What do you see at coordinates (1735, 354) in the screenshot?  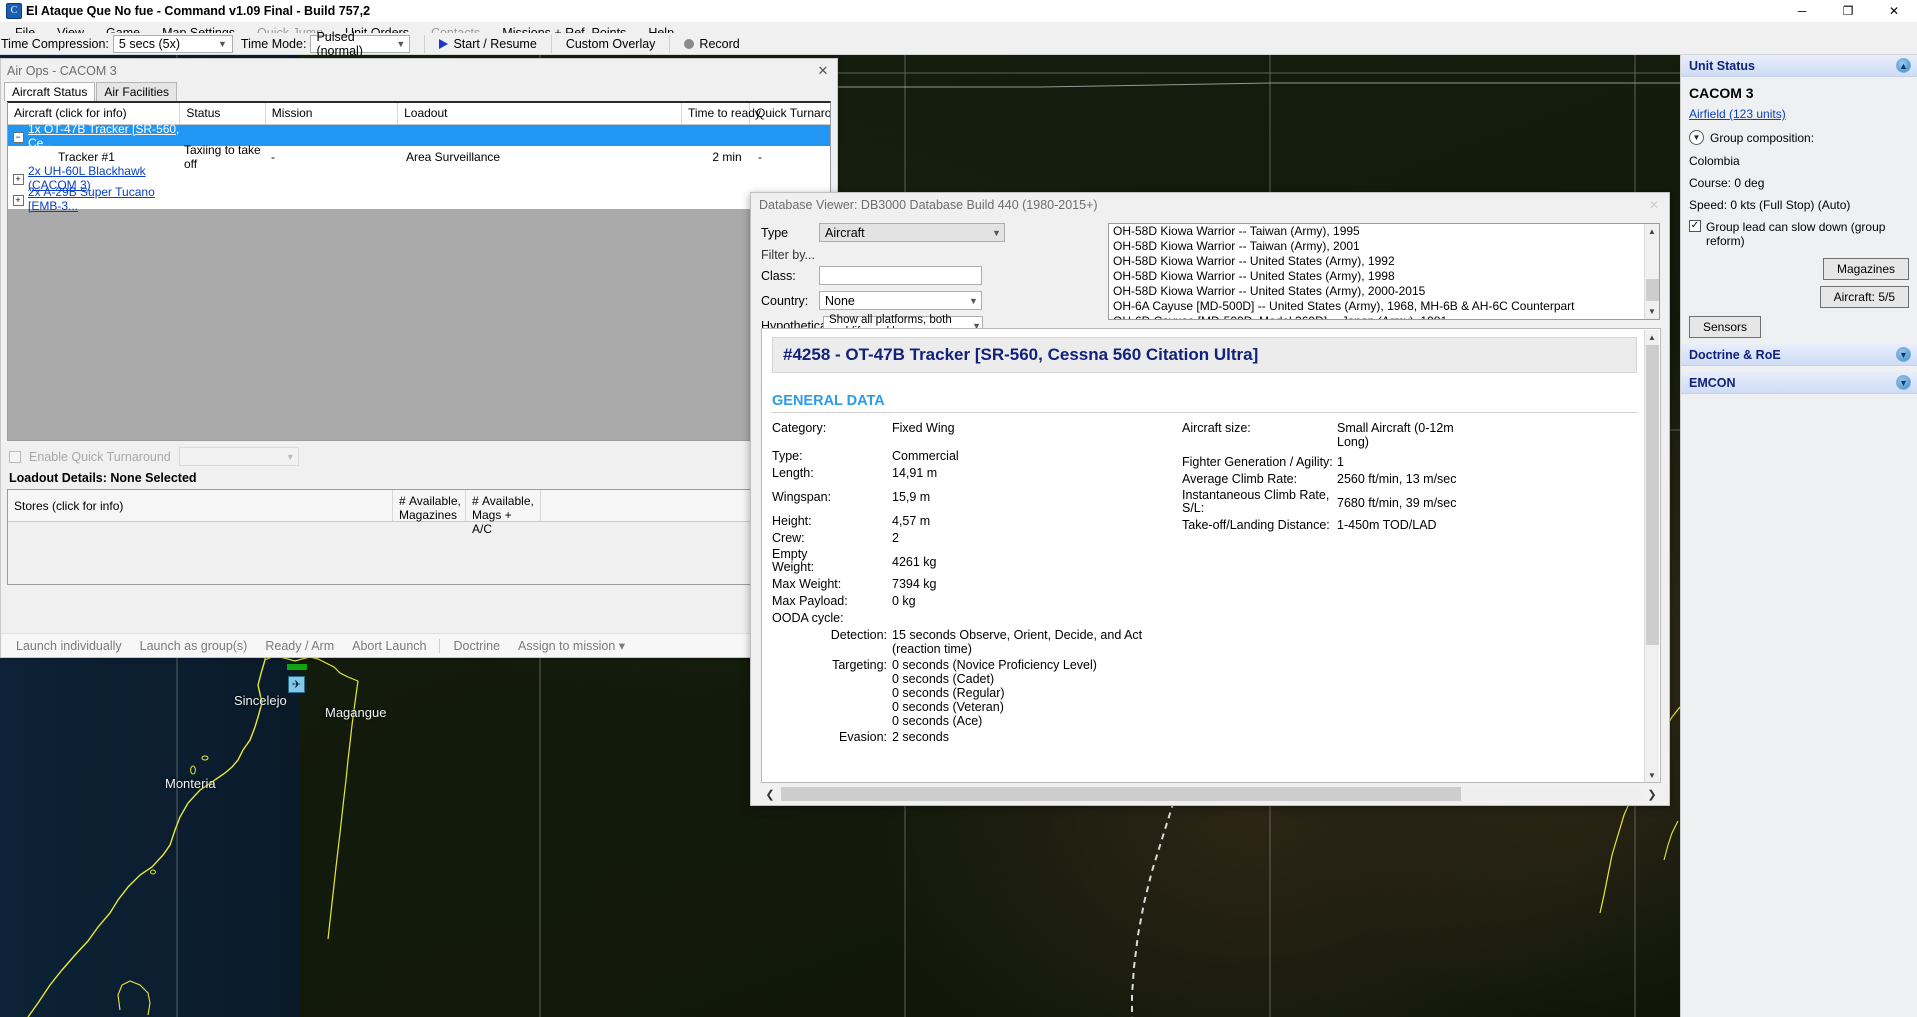 I see `doctrine-roe-title: Doctrine & RoE` at bounding box center [1735, 354].